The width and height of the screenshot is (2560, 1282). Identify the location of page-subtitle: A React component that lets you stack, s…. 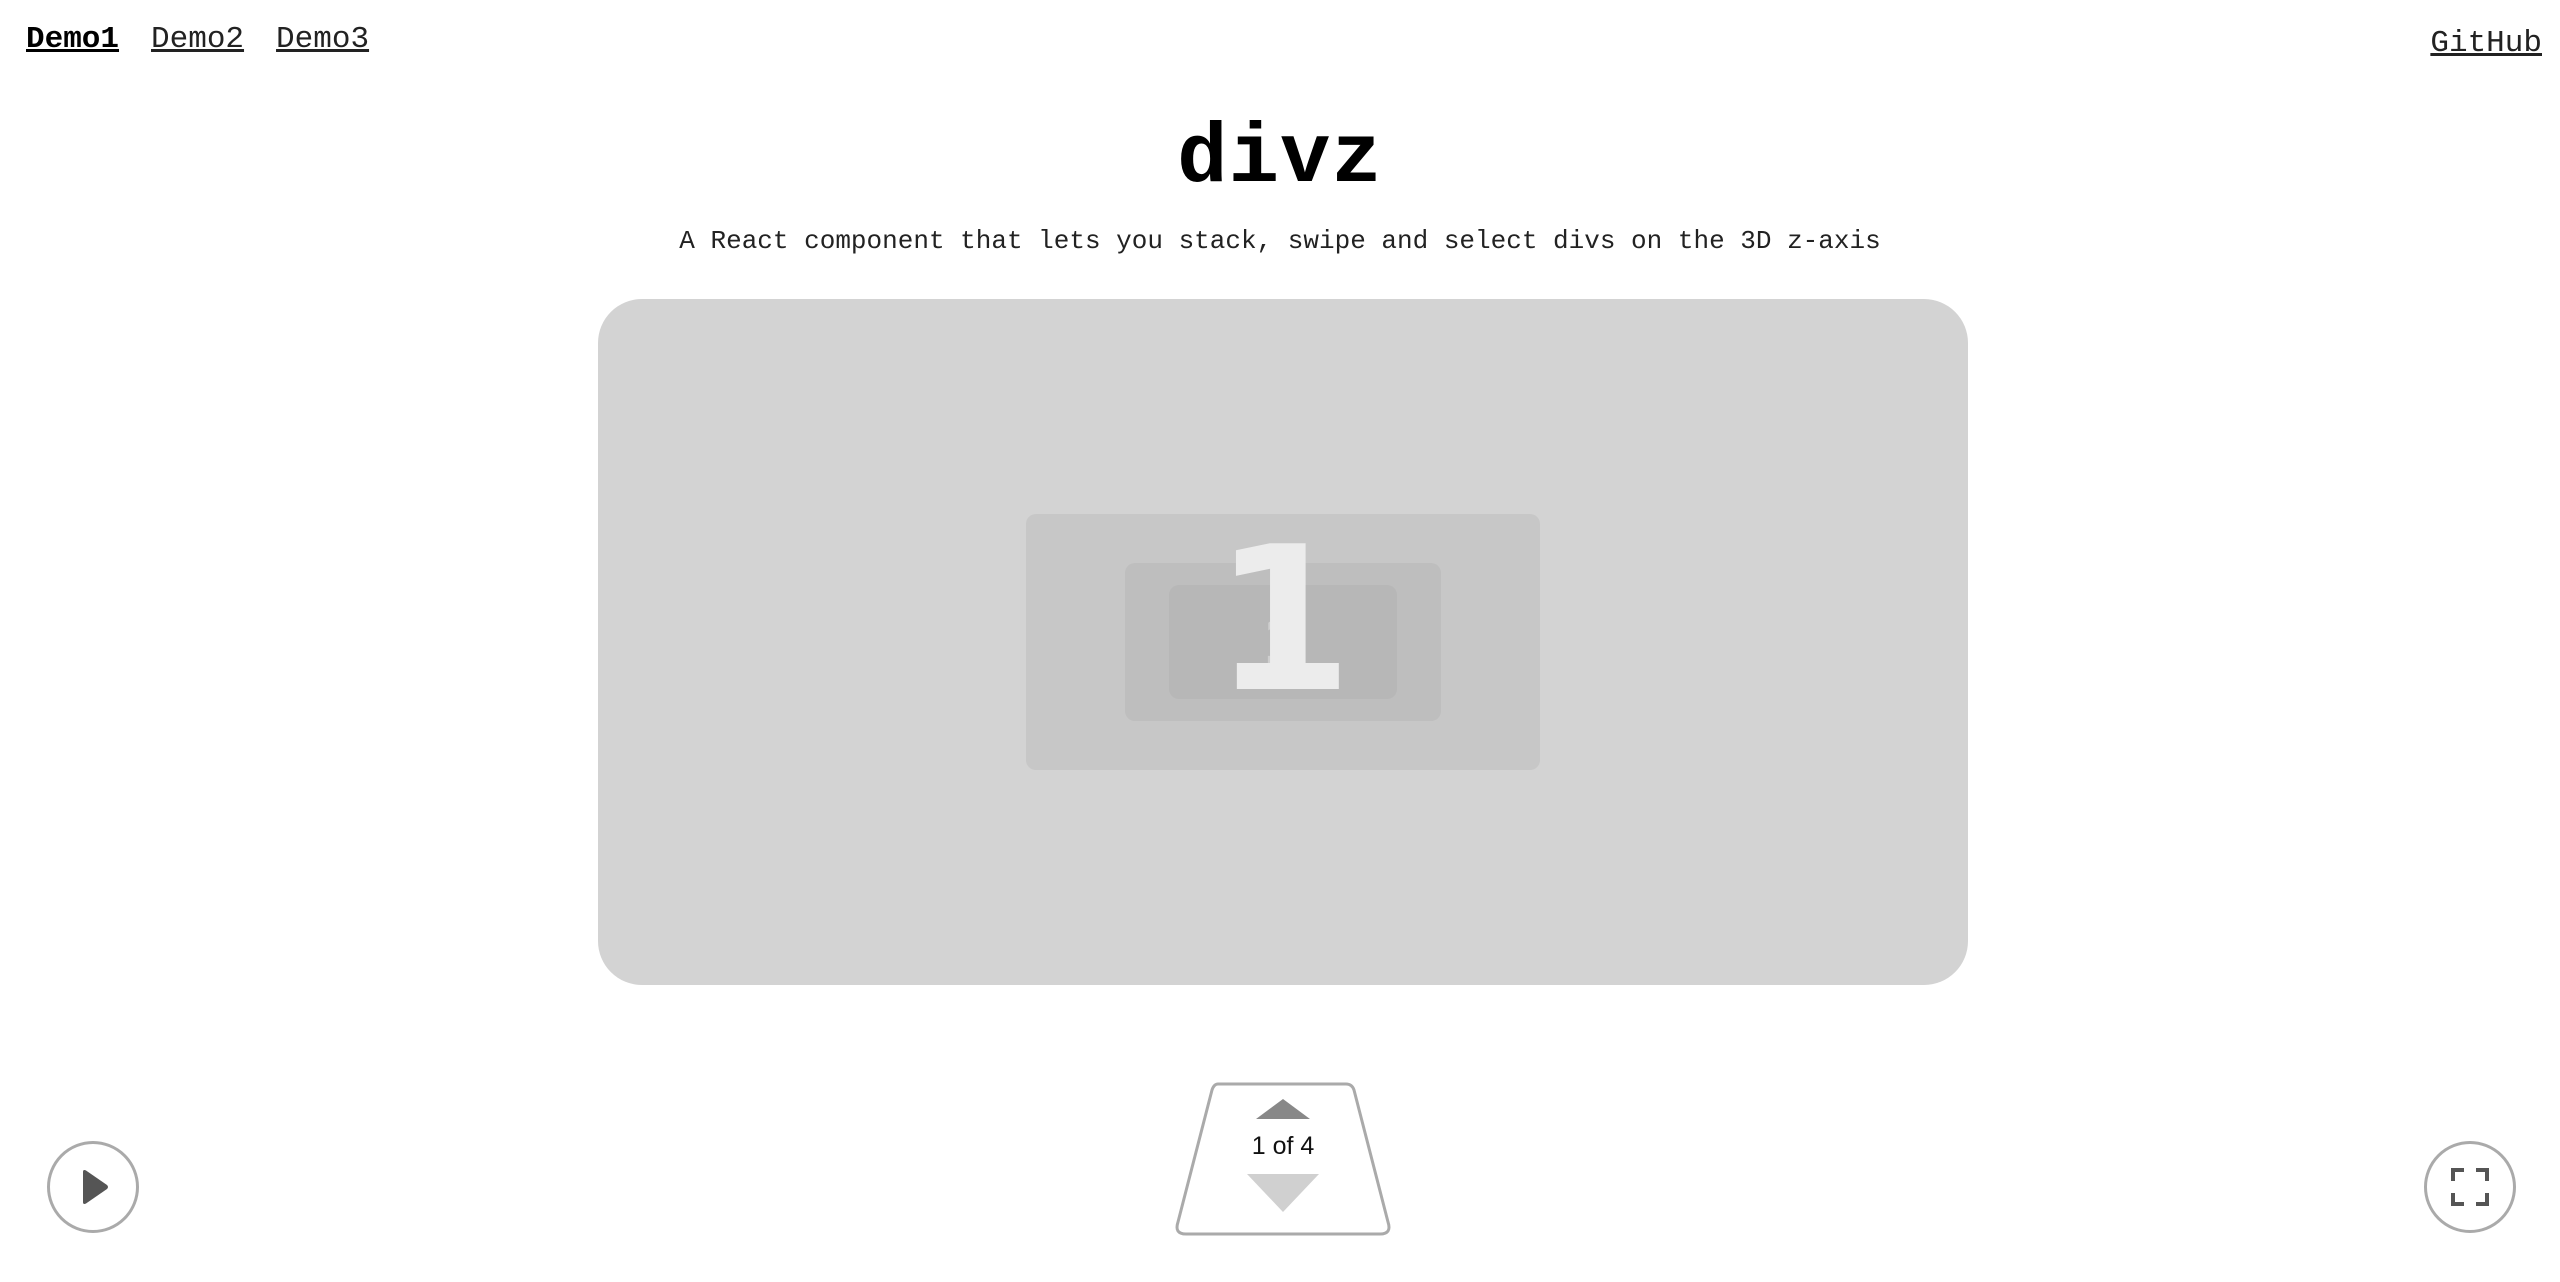
(1280, 241).